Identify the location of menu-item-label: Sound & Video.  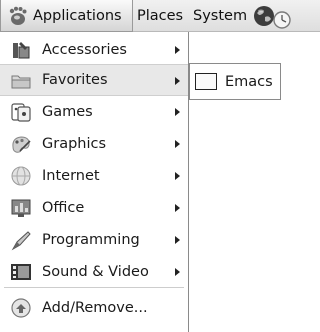
(95, 272).